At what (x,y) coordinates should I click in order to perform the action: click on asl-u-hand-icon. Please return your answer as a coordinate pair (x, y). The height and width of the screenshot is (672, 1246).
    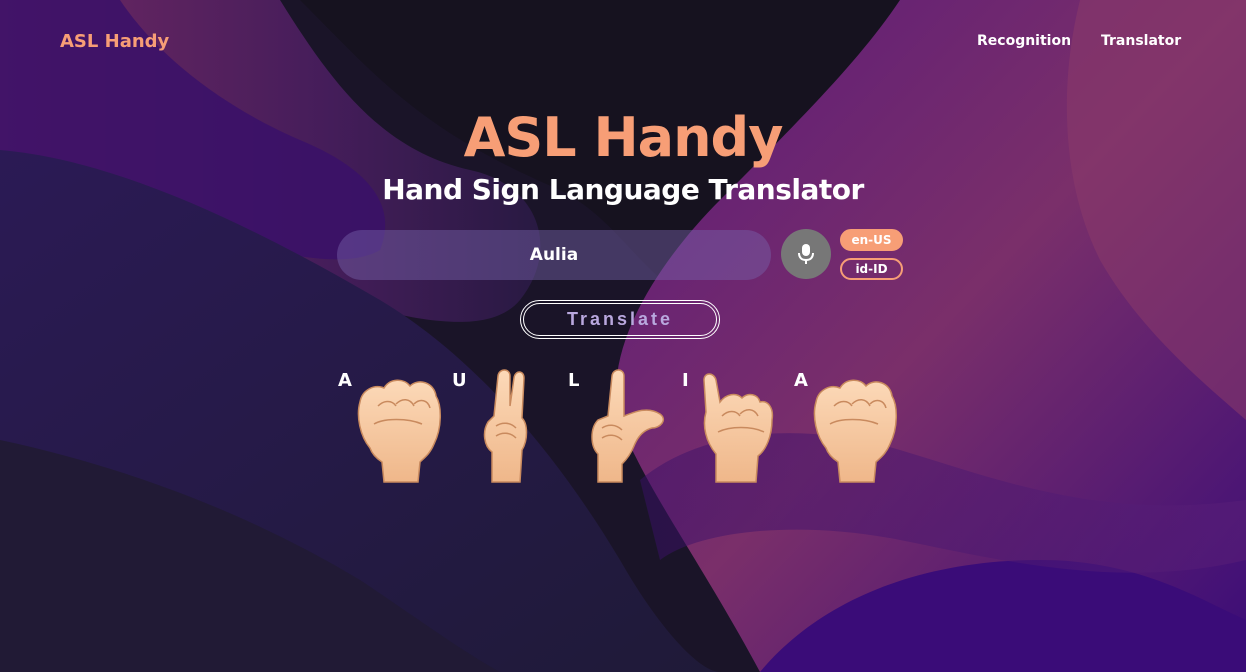
    Looking at the image, I should click on (507, 426).